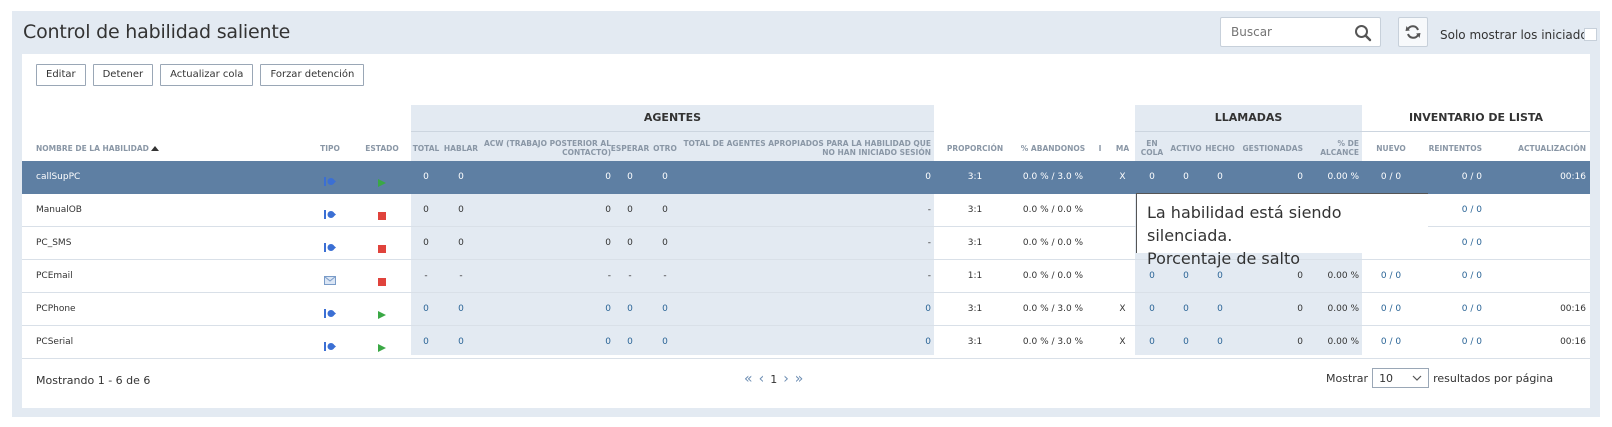  I want to click on header-type: TIPO, so click(330, 148).